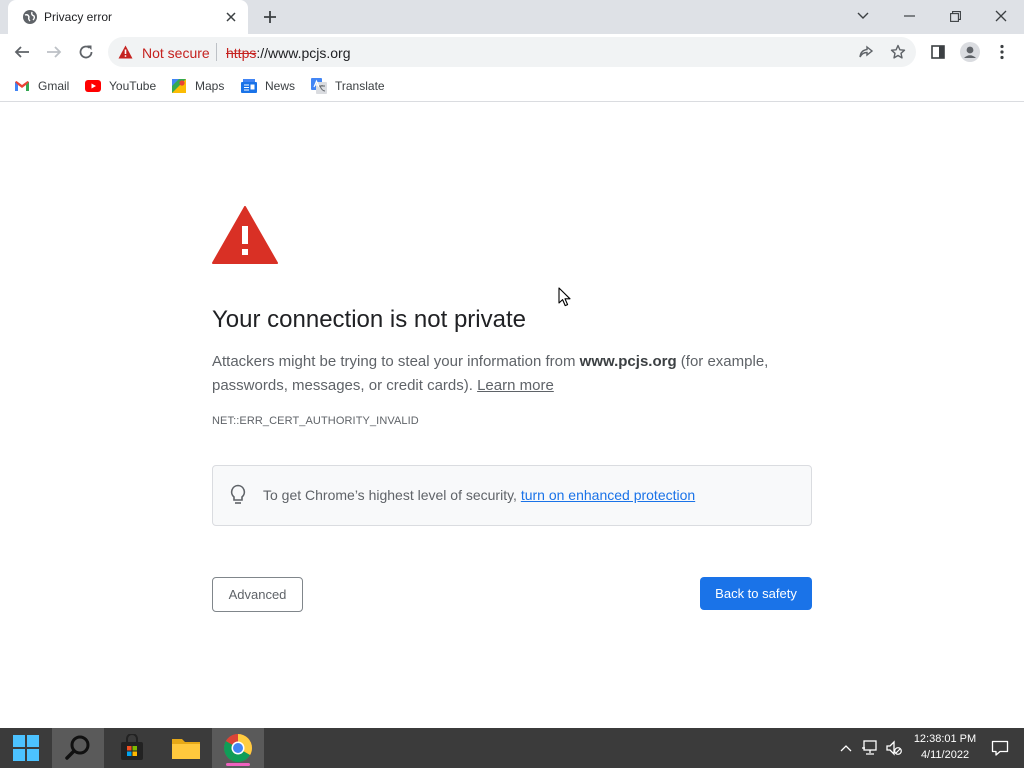  I want to click on show-hidden-icons-button, so click(846, 748).